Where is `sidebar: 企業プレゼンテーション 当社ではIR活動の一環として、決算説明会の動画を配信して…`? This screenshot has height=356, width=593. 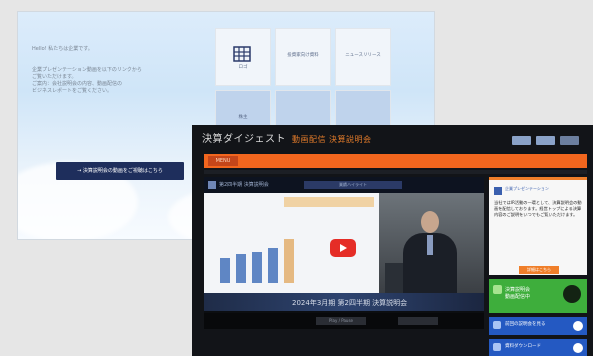
sidebar: 企業プレゼンテーション 当社ではIR活動の一環として、決算説明会の動画を配信して… is located at coordinates (538, 266).